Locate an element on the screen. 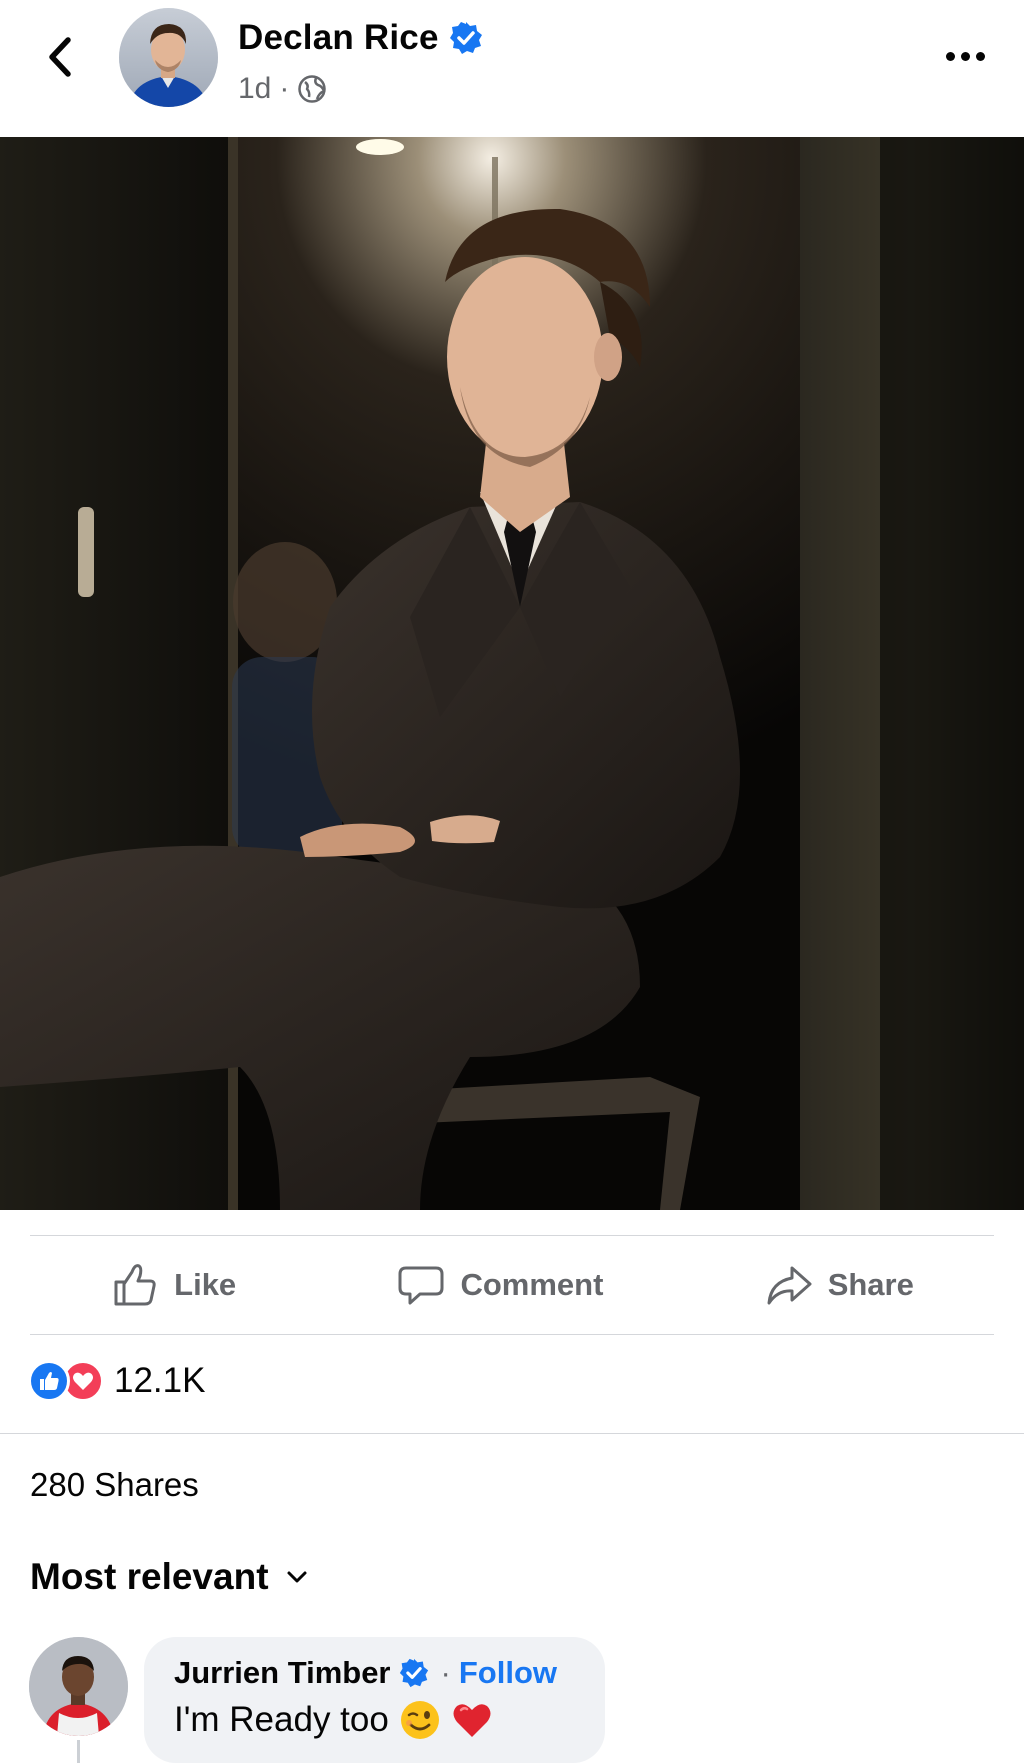 The image size is (1024, 1763). comment-text: I'm Ready too is located at coordinates (281, 1719).